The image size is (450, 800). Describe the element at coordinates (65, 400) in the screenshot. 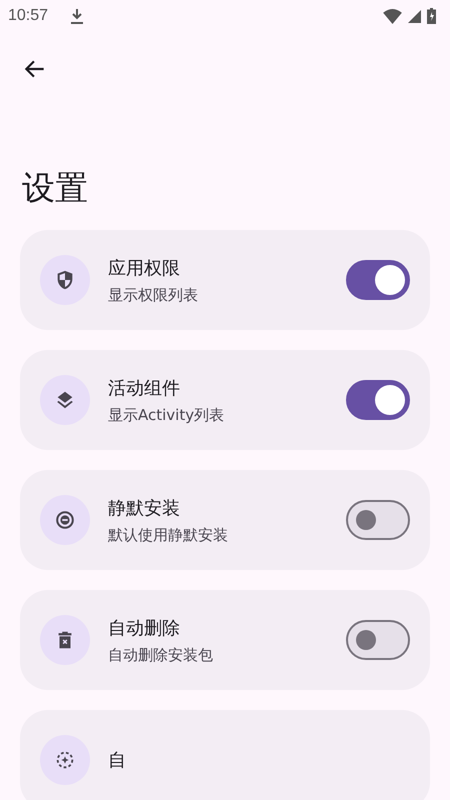

I see `layers-icon` at that location.